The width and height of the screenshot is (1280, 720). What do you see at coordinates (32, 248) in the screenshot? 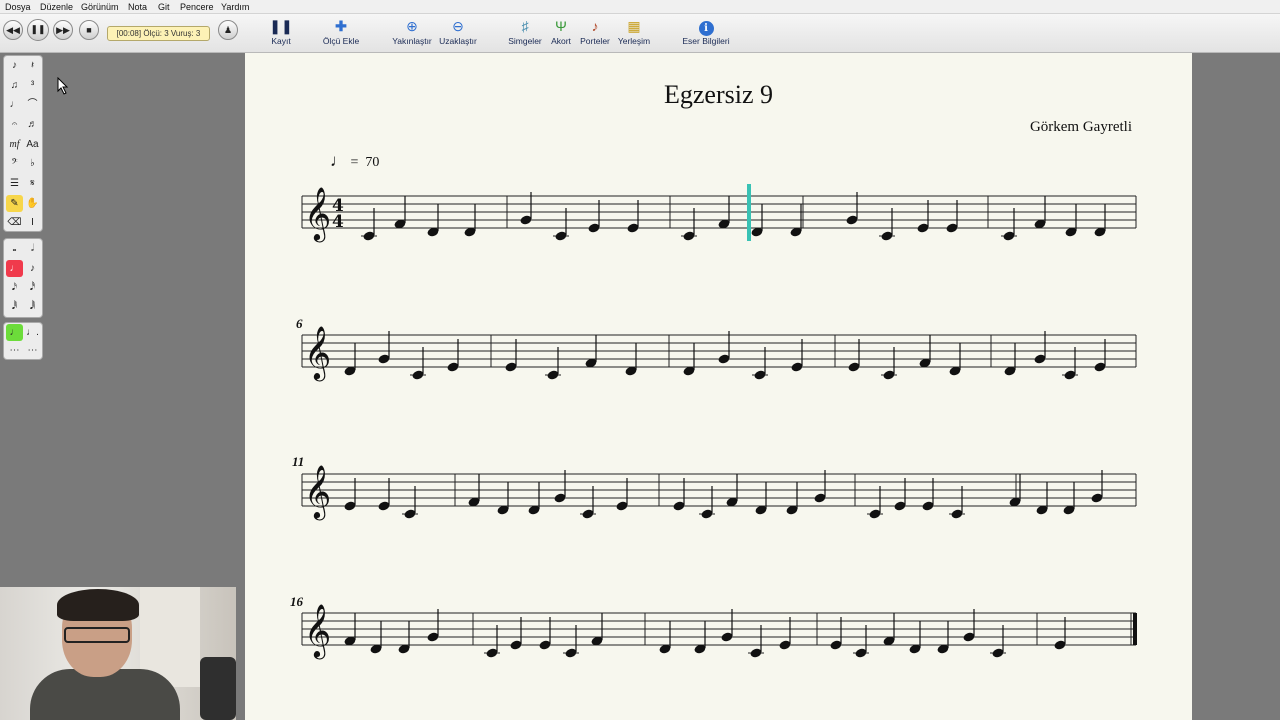
I see `half-note-icon: 𝅗𝅥` at bounding box center [32, 248].